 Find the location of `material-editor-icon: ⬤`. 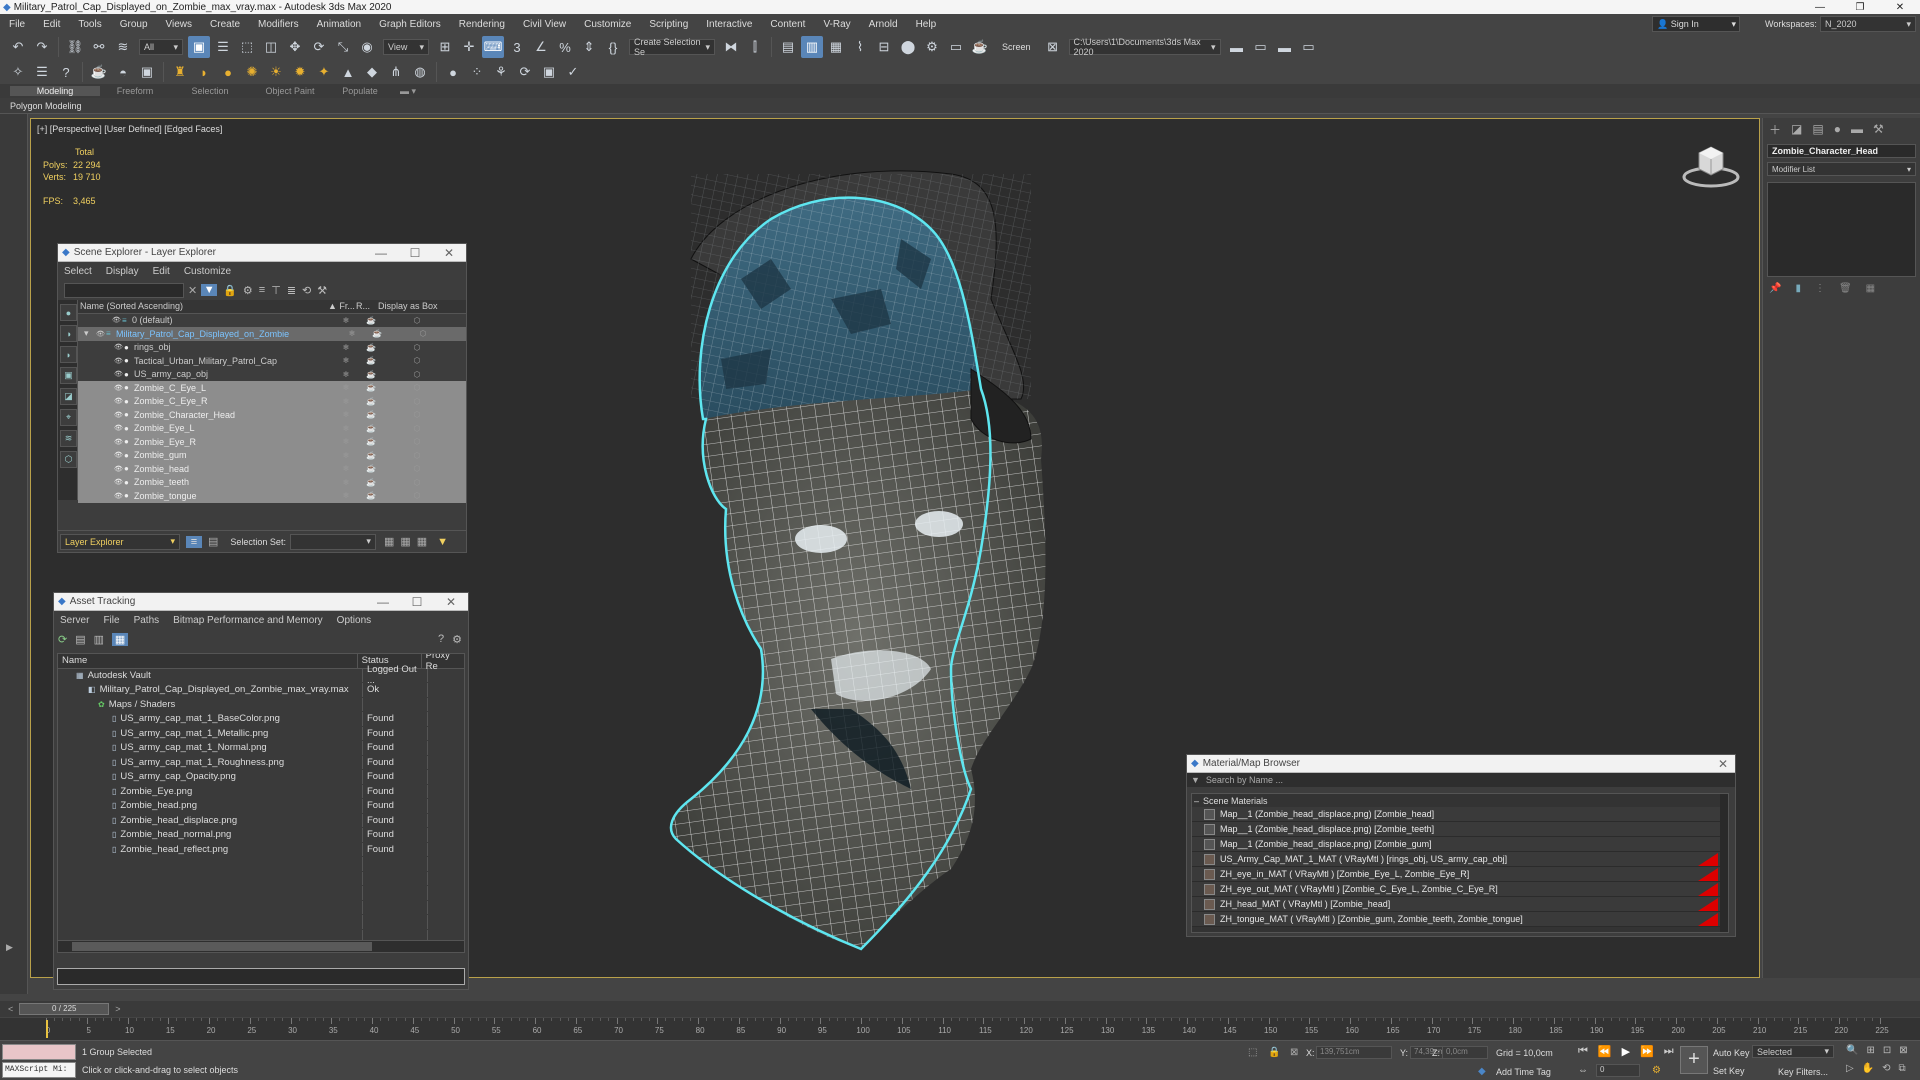

material-editor-icon: ⬤ is located at coordinates (908, 47).